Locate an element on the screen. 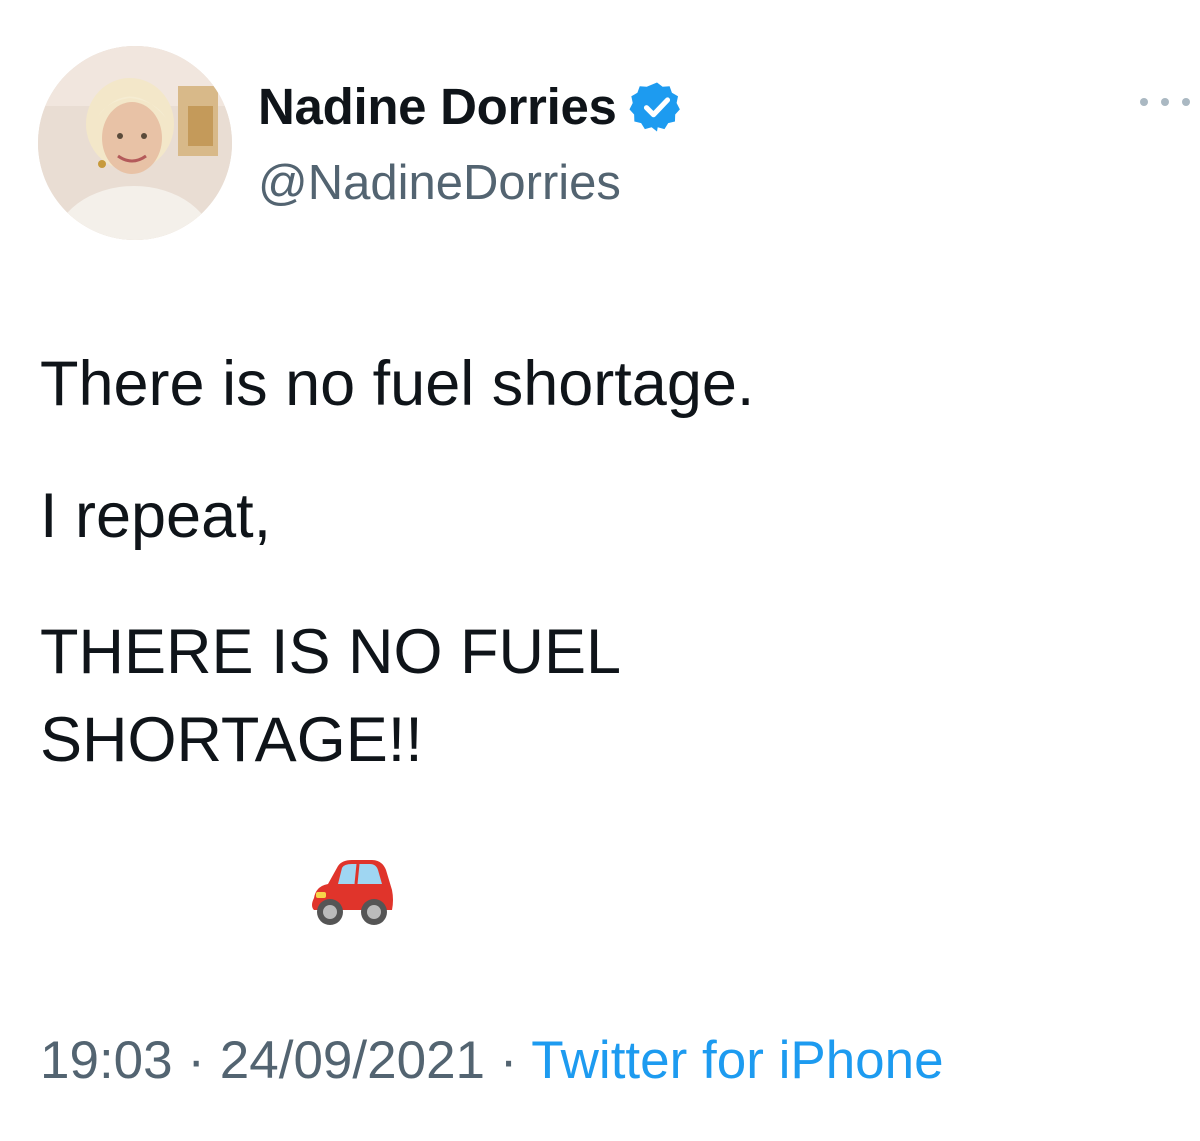 Image resolution: width=1200 pixels, height=1141 pixels. avatar is located at coordinates (135, 143).